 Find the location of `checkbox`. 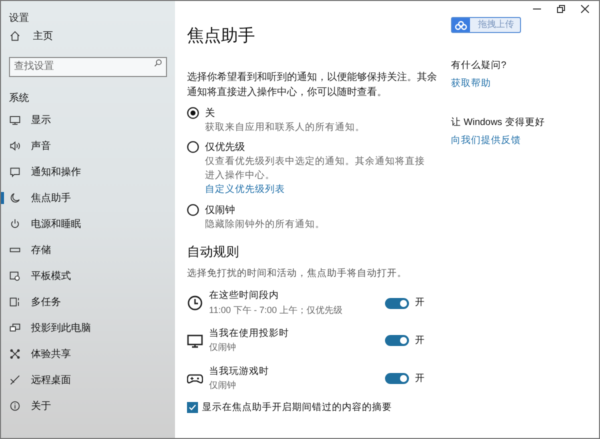

checkbox is located at coordinates (192, 408).